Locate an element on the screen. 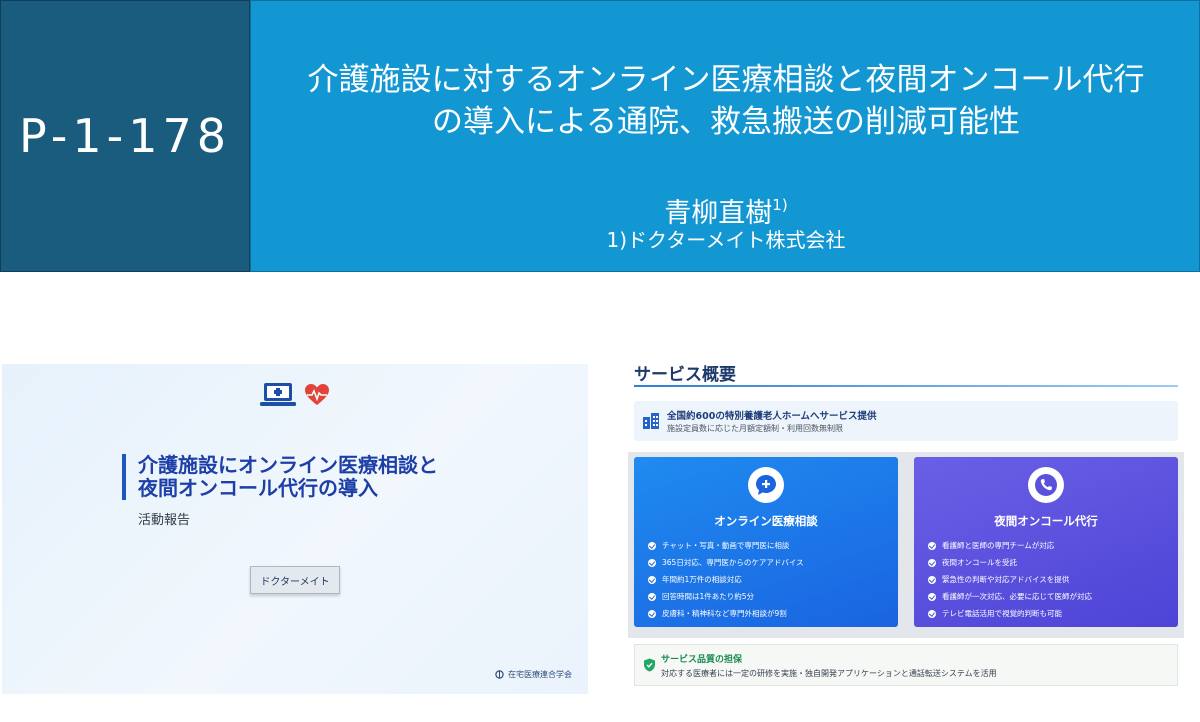 The height and width of the screenshot is (722, 1200). chat-plus-icon is located at coordinates (766, 485).